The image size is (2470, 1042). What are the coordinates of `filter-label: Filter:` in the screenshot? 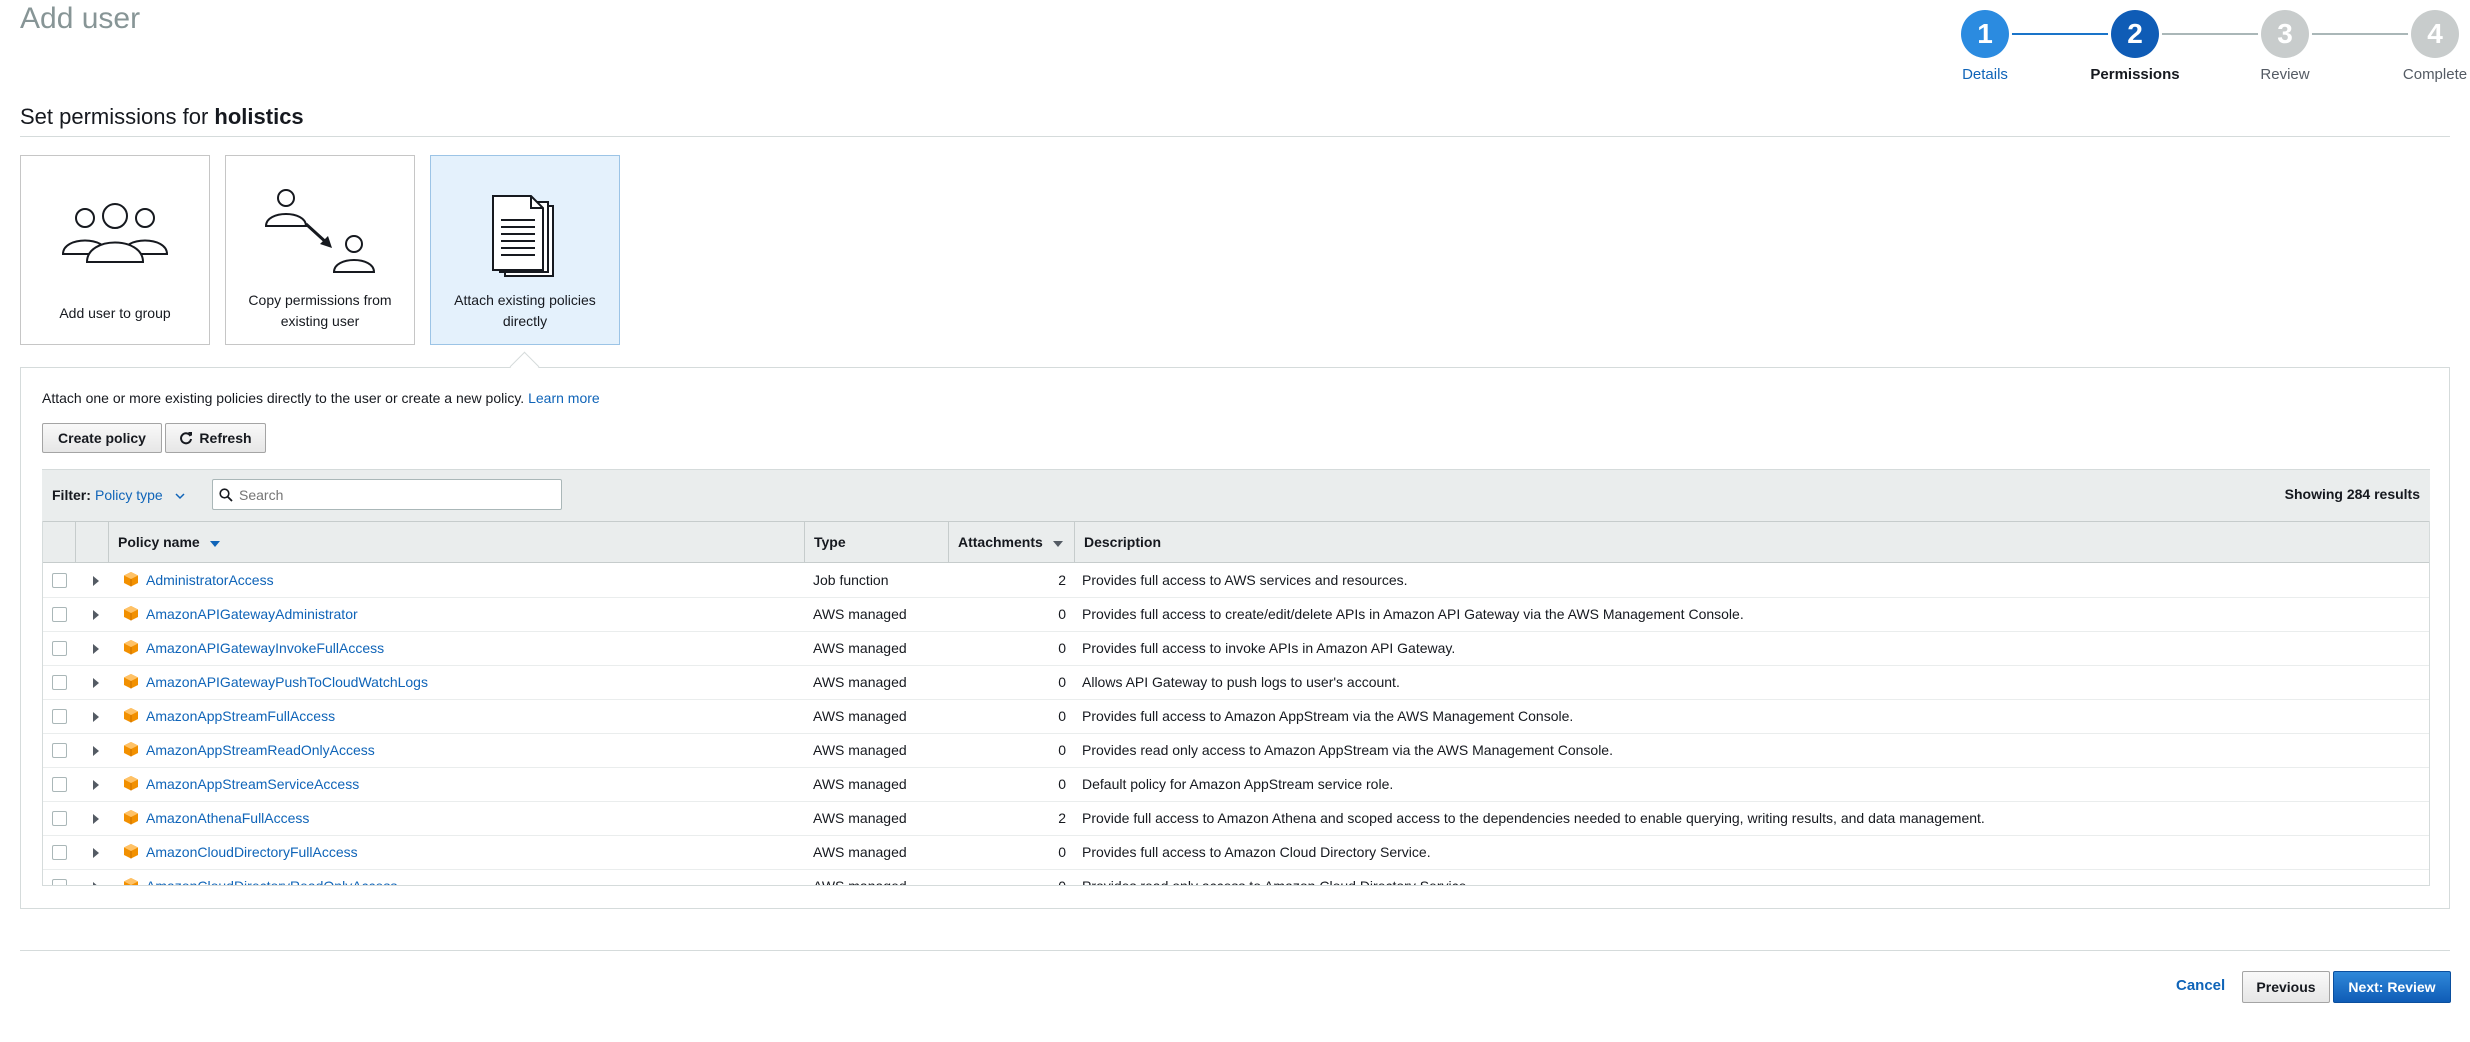 It's located at (71, 495).